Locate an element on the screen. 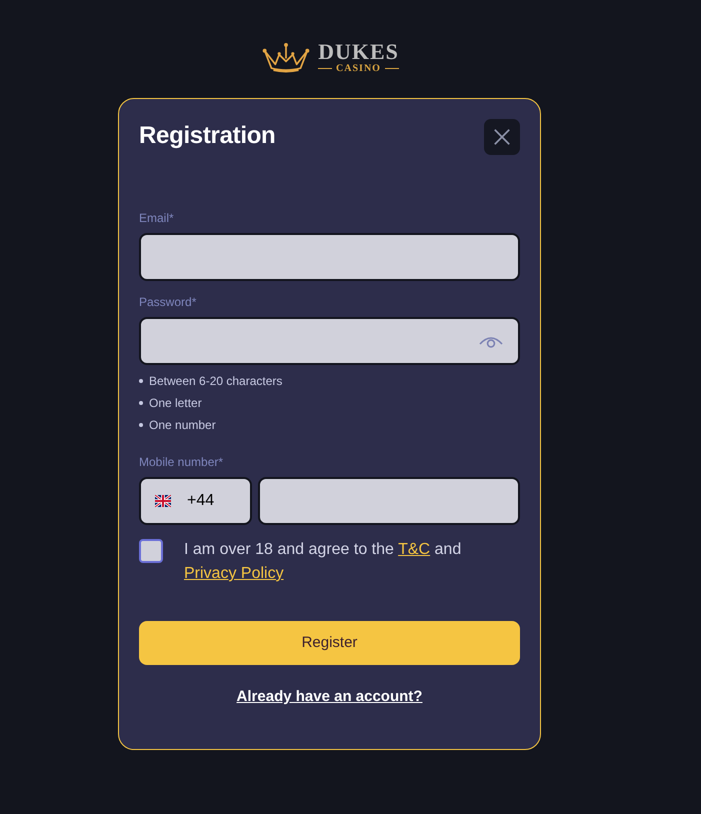  phone-input is located at coordinates (389, 501).